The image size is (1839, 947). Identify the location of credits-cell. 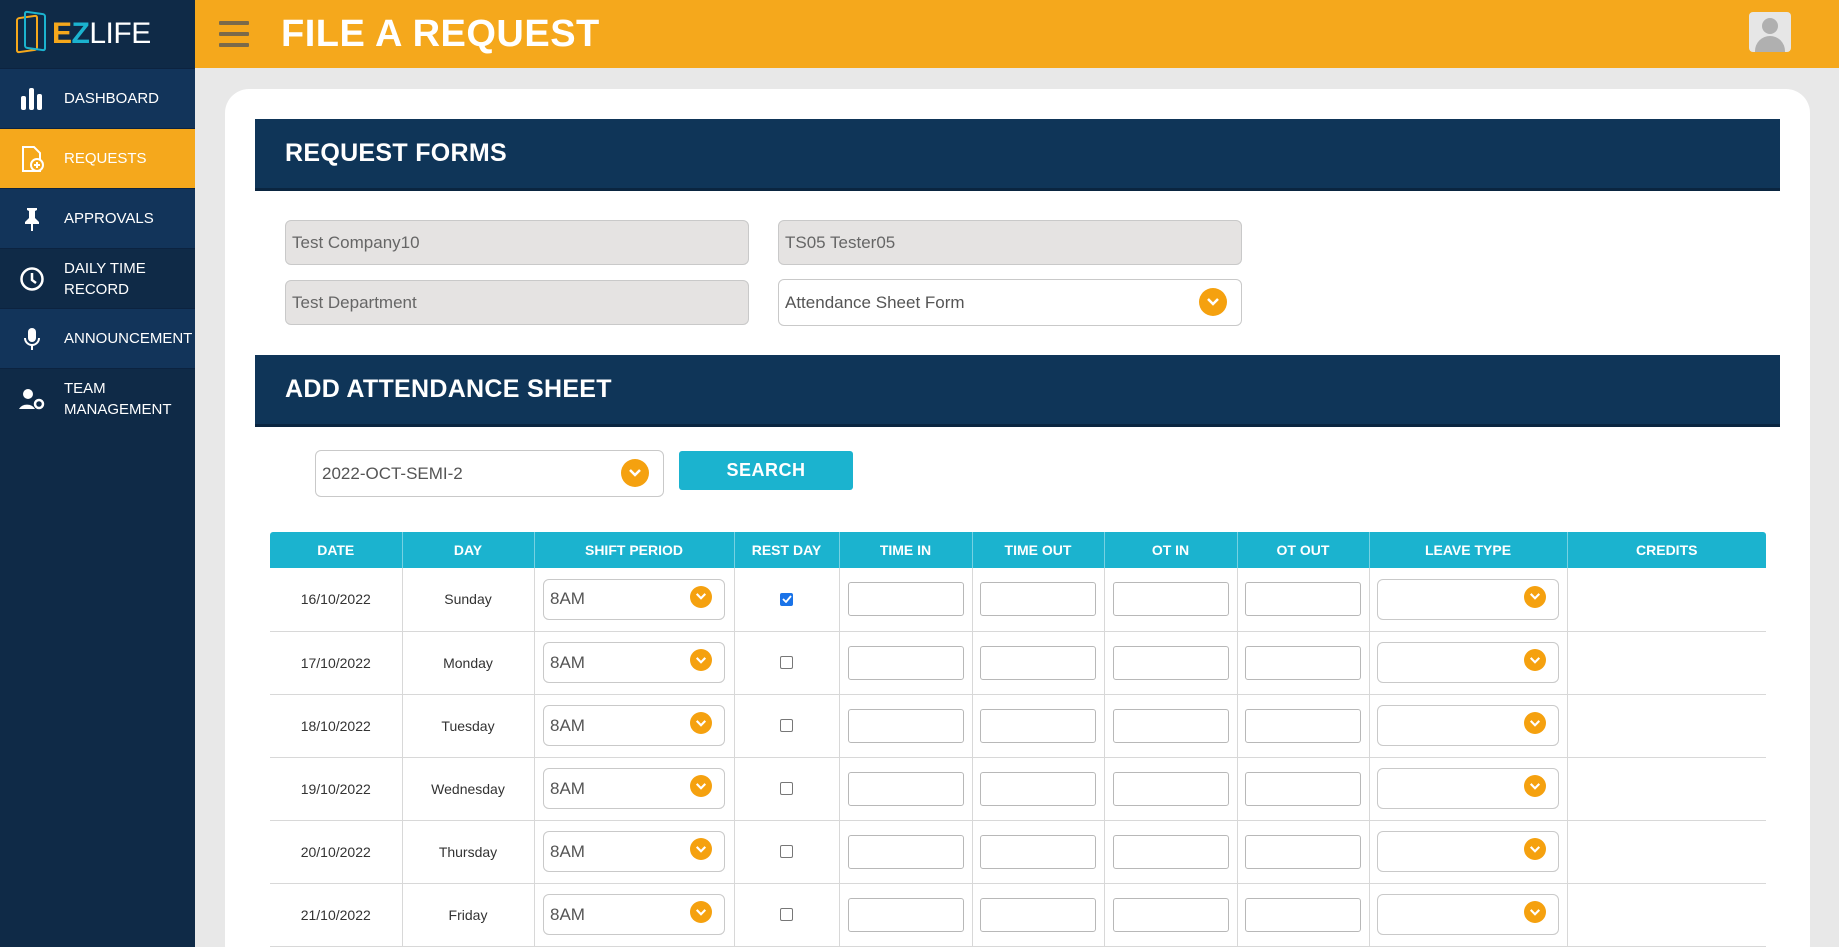
(1666, 852).